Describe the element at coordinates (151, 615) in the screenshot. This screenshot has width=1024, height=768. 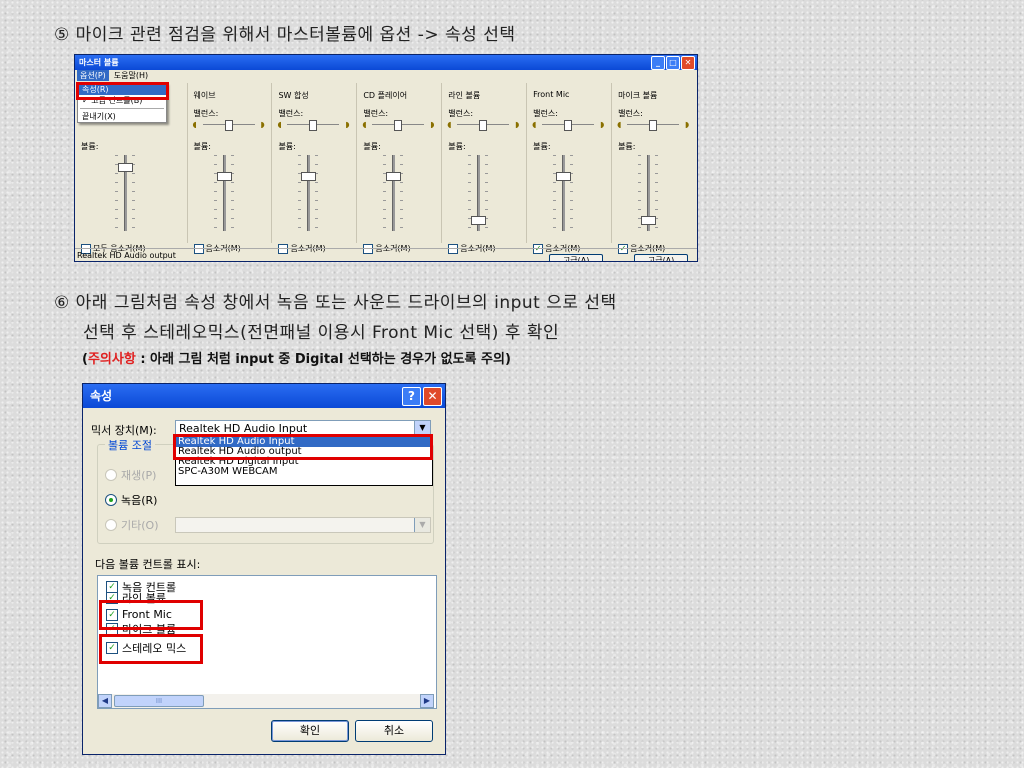
I see `highlight-front-mic-box` at that location.